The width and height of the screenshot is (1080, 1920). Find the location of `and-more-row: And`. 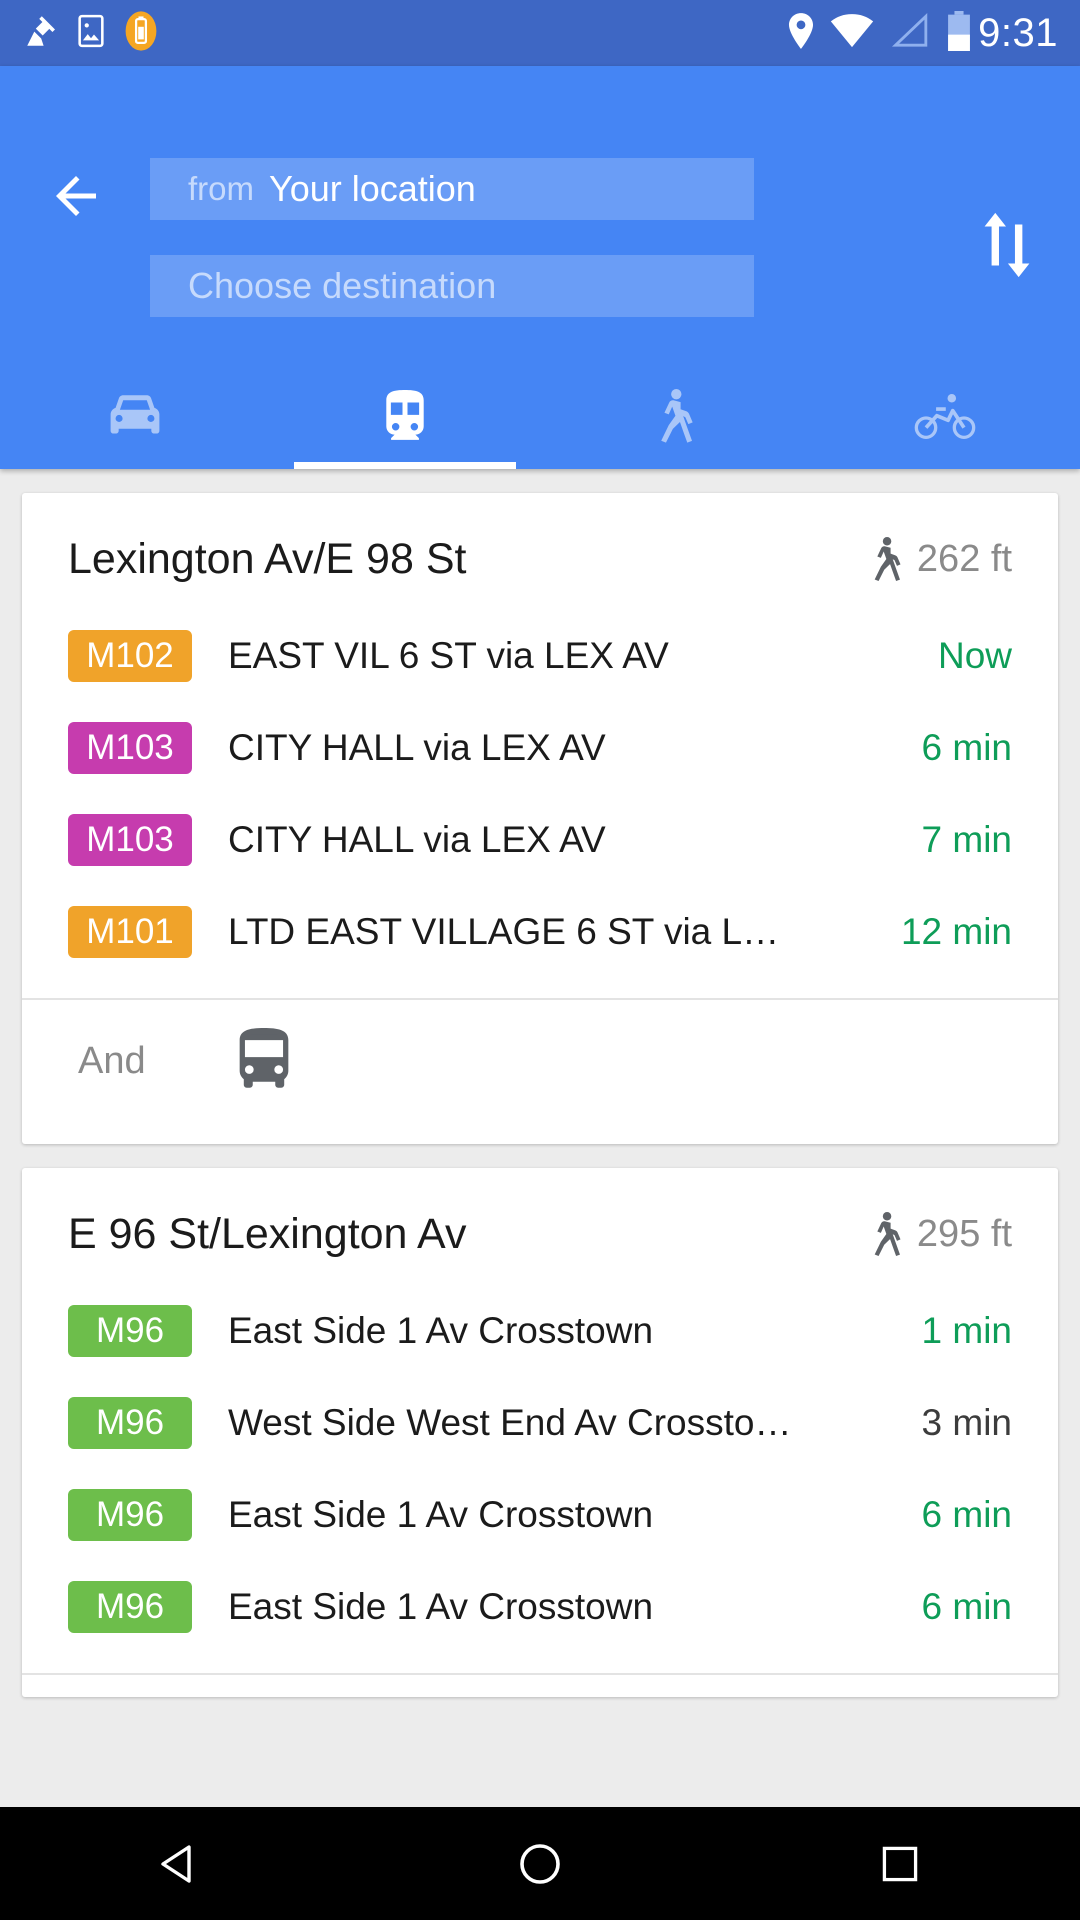

and-more-row: And is located at coordinates (540, 1061).